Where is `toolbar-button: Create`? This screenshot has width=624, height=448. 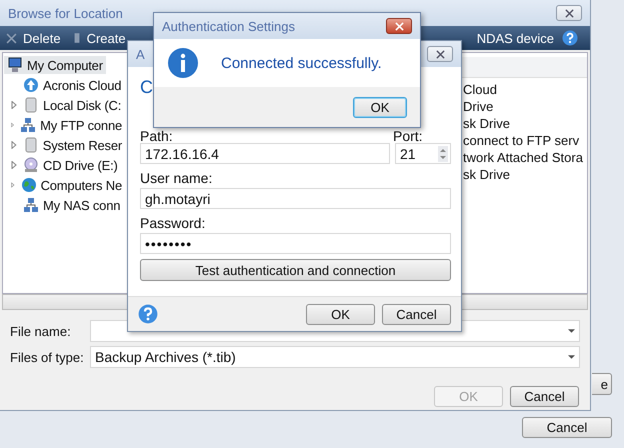 toolbar-button: Create is located at coordinates (99, 38).